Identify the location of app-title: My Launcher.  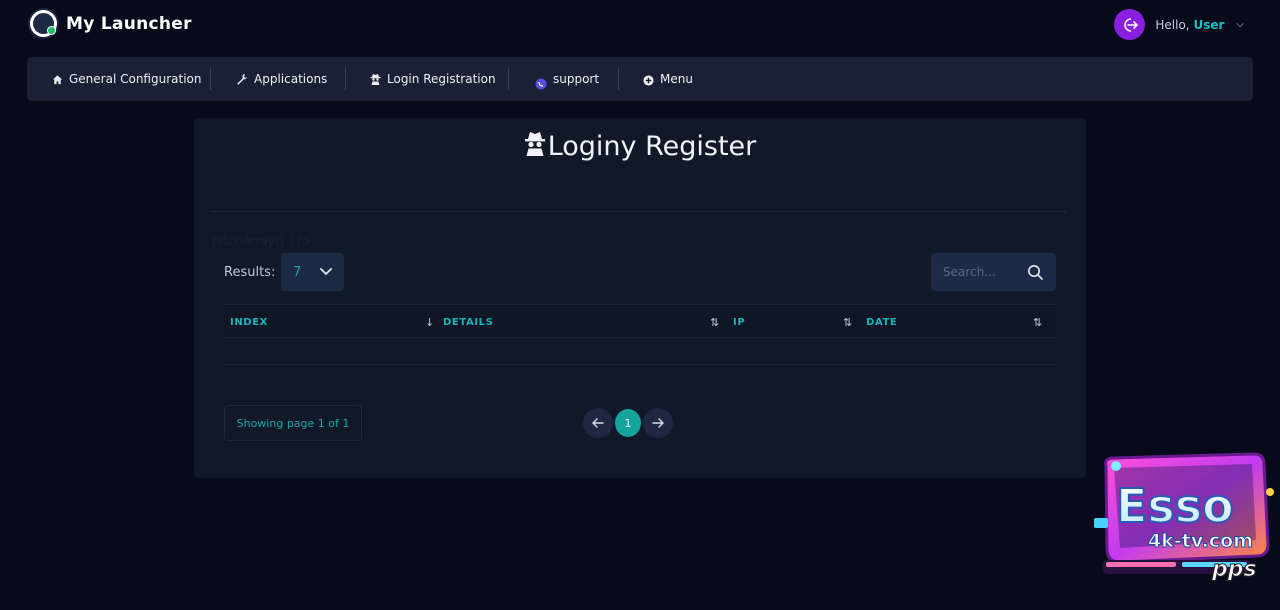
(129, 23).